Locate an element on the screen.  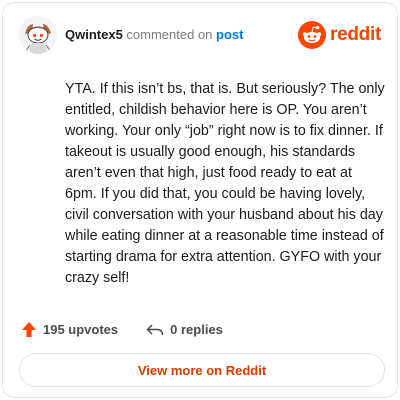
comment-header: Qwintex5 commented on post reddit is located at coordinates (200, 35).